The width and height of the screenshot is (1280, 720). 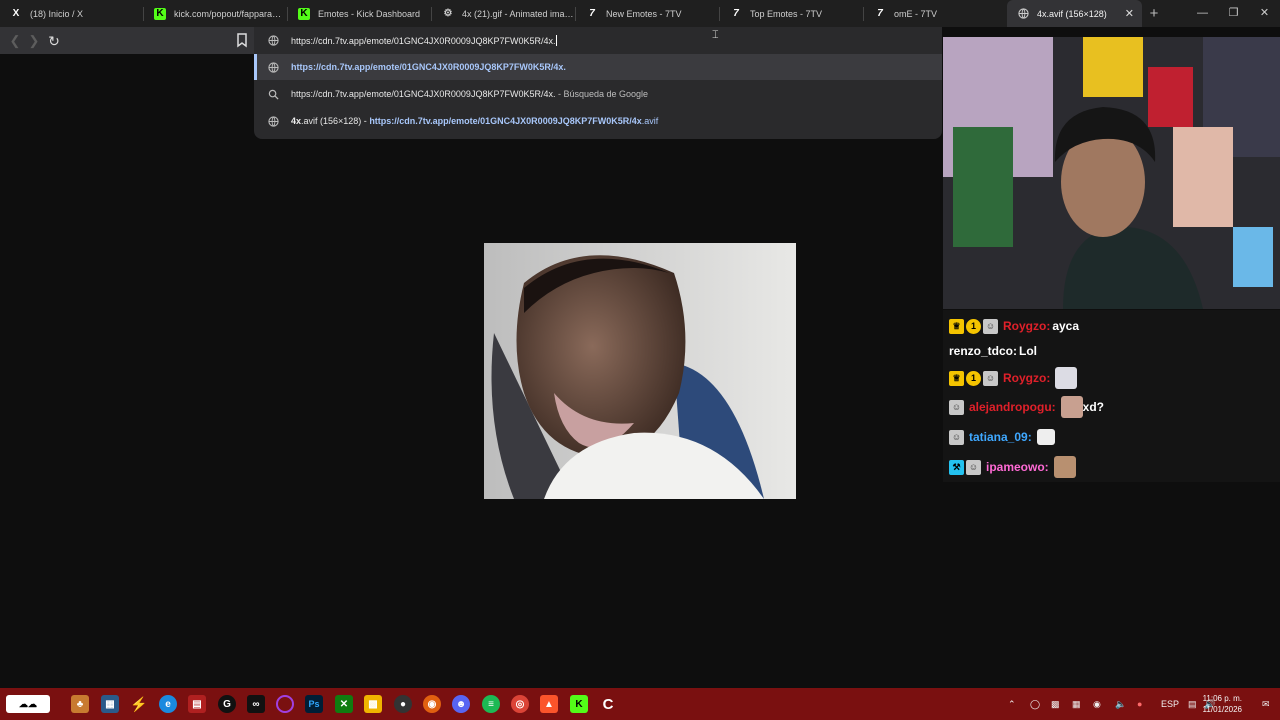 I want to click on notifications-icon: ✉, so click(x=1266, y=704).